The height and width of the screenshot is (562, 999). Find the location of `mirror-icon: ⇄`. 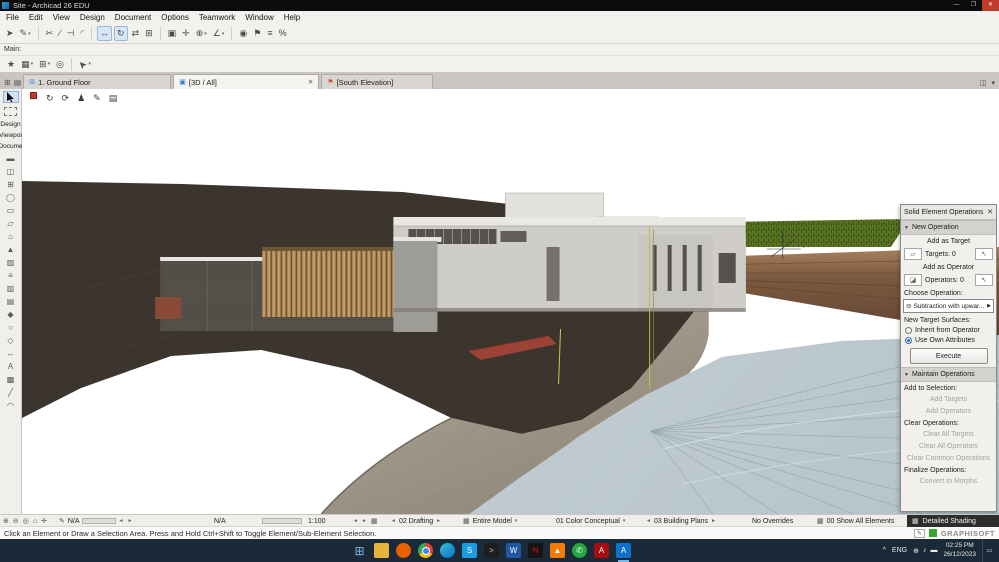

mirror-icon: ⇄ is located at coordinates (136, 33).